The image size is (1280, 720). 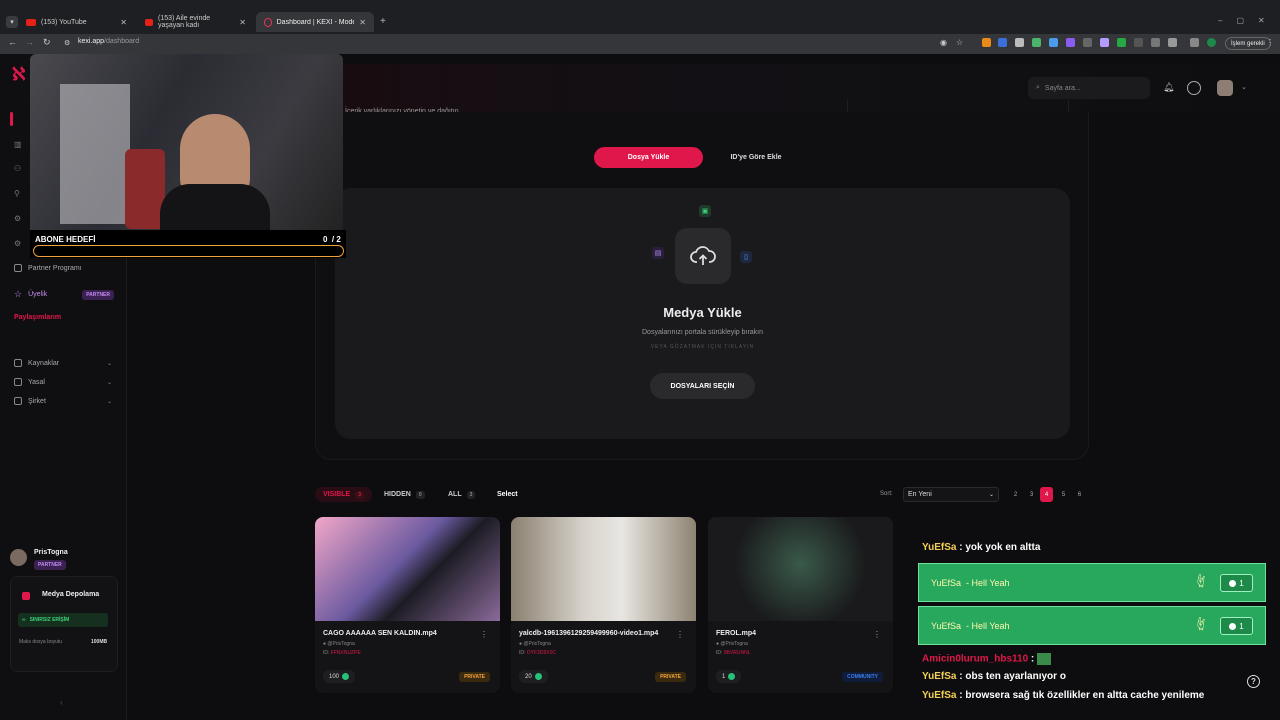 What do you see at coordinates (63, 620) in the screenshot?
I see `unlimited-access-badge: ∞ SINIRSIZ ERİŞİM` at bounding box center [63, 620].